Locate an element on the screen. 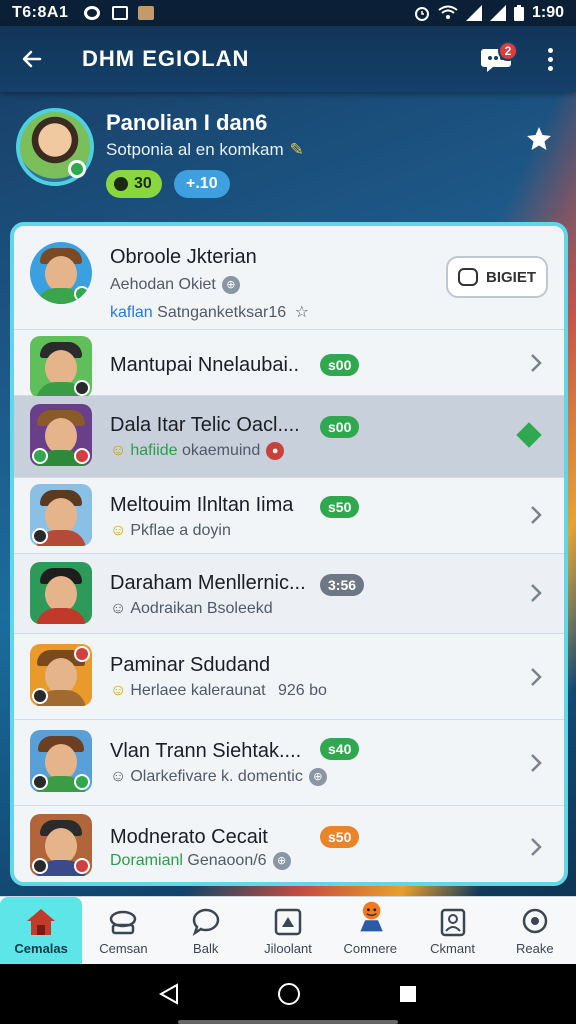  badge-icon: ● is located at coordinates (275, 451).